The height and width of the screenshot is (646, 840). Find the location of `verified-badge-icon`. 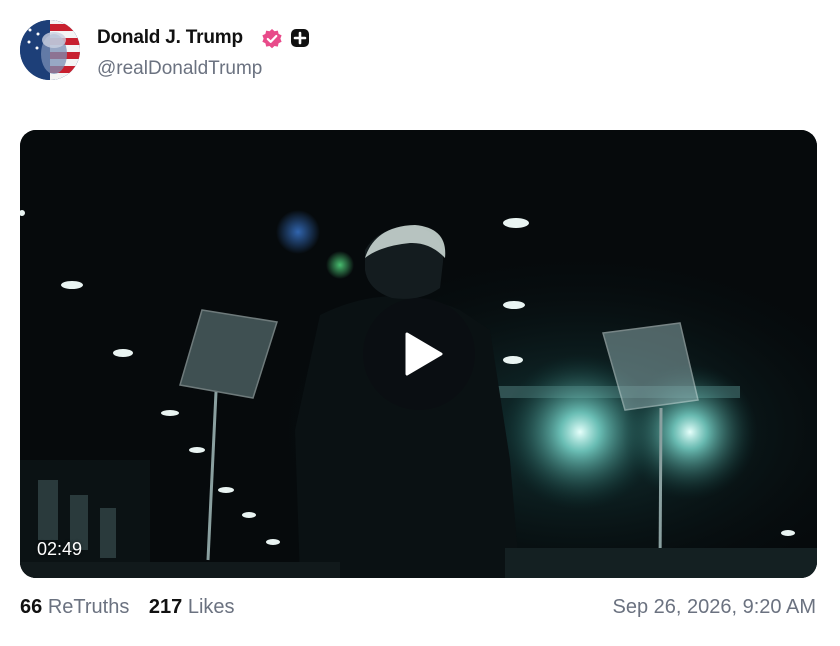

verified-badge-icon is located at coordinates (272, 39).